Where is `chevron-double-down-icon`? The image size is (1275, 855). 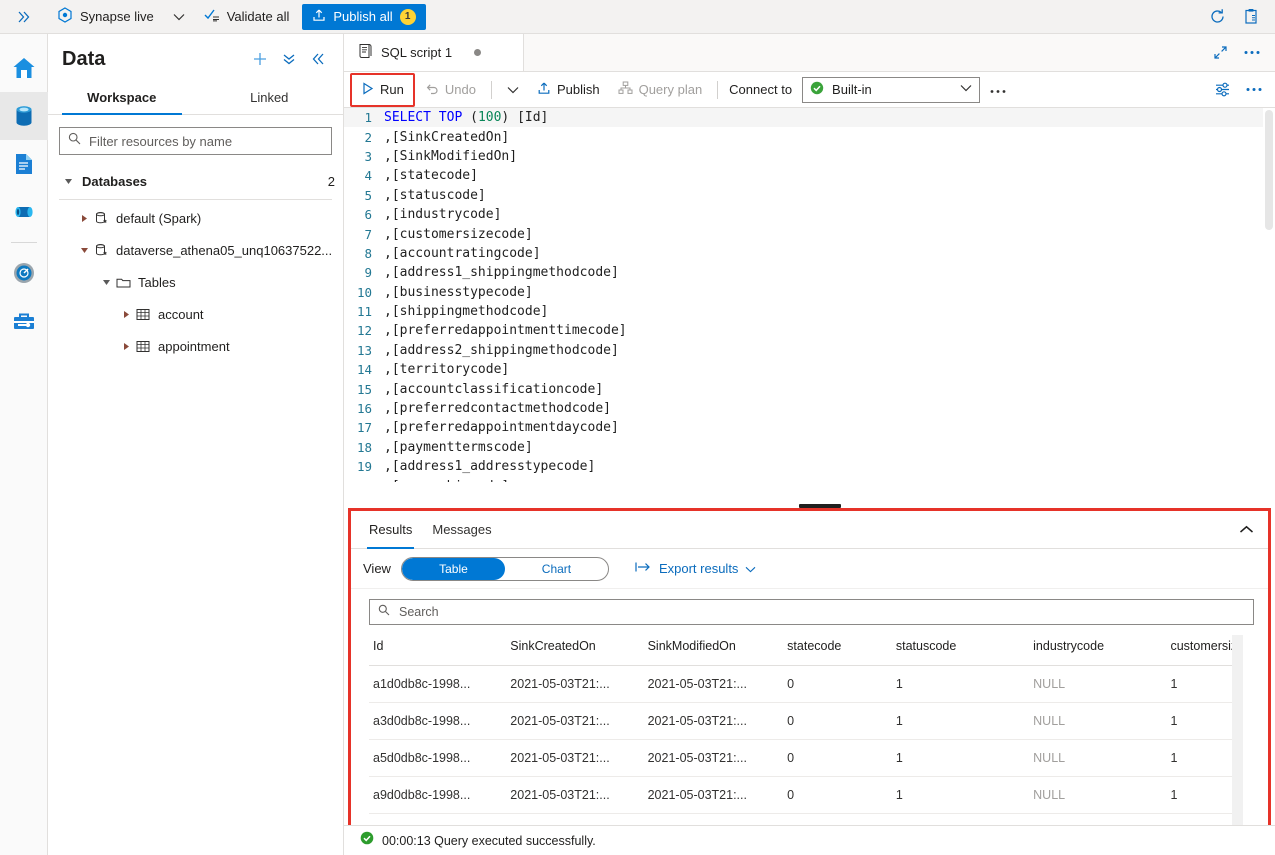
chevron-double-down-icon is located at coordinates (289, 59).